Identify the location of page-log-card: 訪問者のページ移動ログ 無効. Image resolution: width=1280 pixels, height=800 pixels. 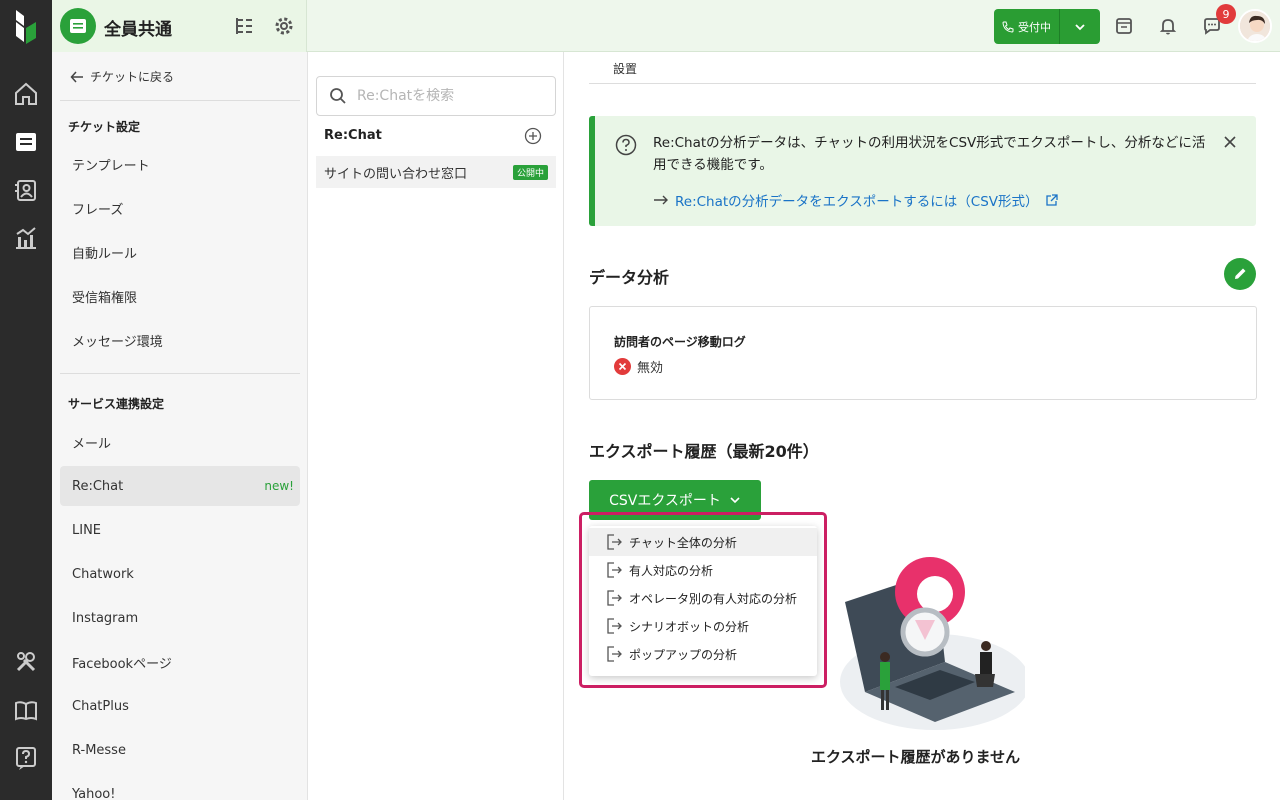
(923, 353).